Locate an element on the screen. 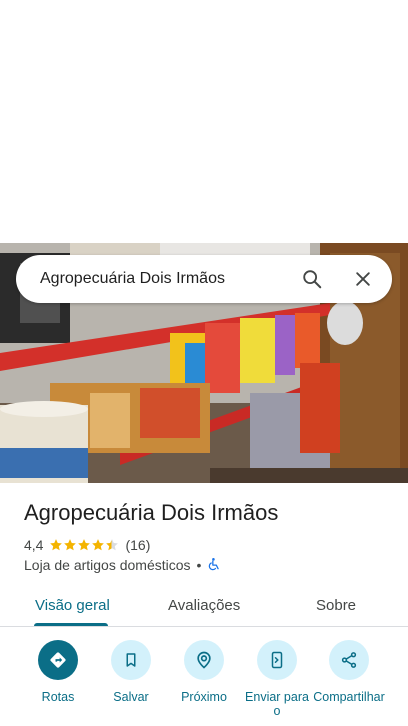  rating-row: 4,4 (16) is located at coordinates (87, 545).